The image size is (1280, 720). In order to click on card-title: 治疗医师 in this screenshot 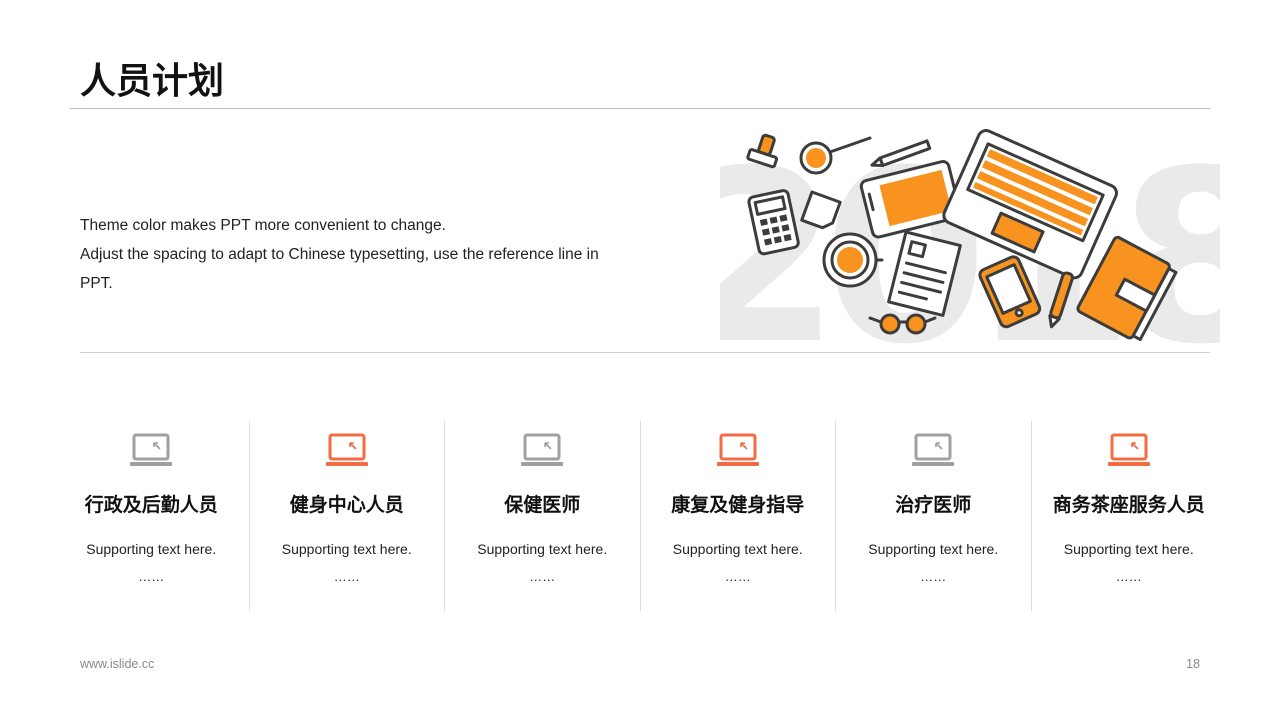, I will do `click(933, 505)`.